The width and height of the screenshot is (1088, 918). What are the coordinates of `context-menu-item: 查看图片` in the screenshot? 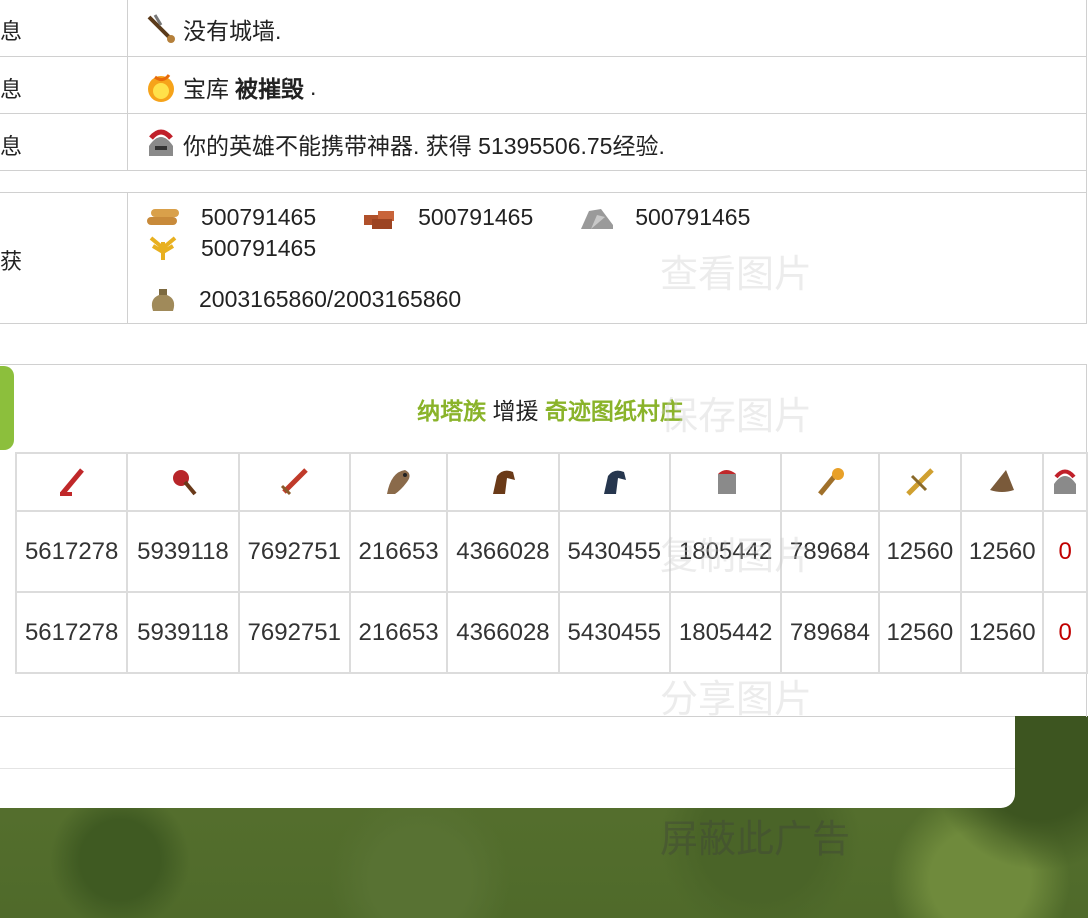 It's located at (736, 274).